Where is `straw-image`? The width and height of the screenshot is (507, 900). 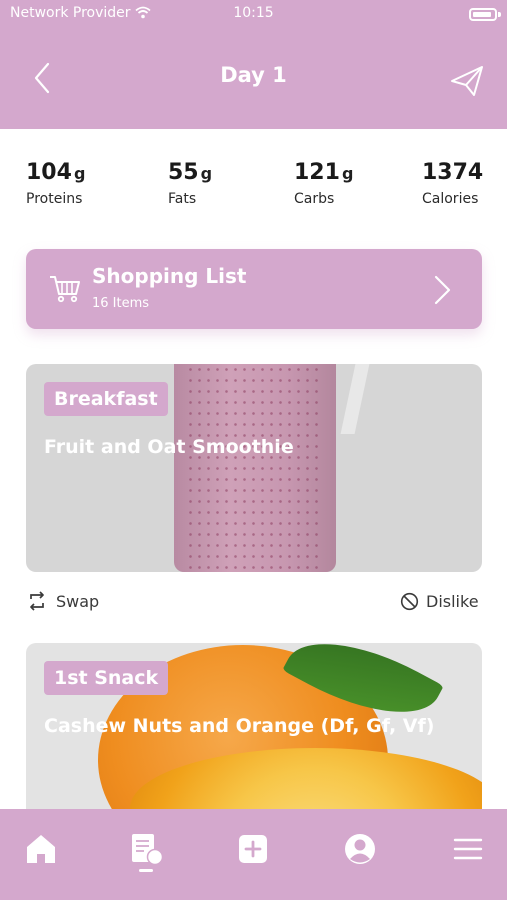 straw-image is located at coordinates (355, 399).